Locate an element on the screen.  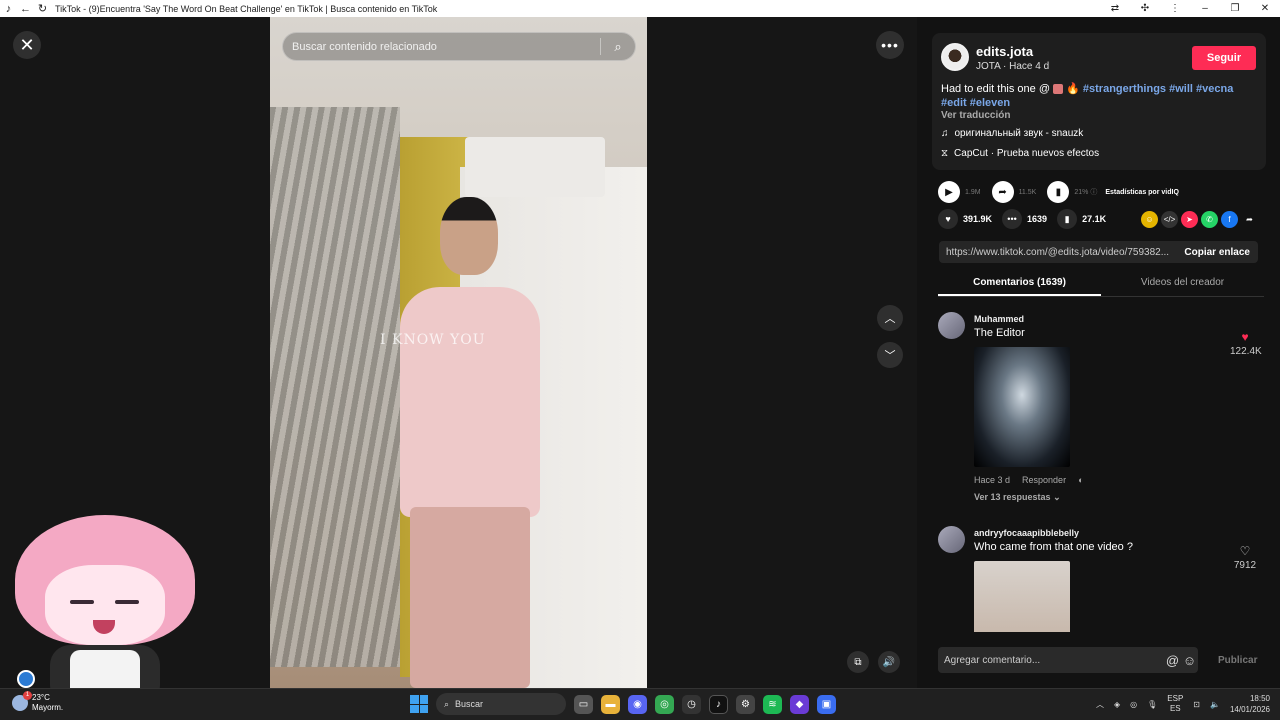
author-avatar is located at coordinates (955, 57).